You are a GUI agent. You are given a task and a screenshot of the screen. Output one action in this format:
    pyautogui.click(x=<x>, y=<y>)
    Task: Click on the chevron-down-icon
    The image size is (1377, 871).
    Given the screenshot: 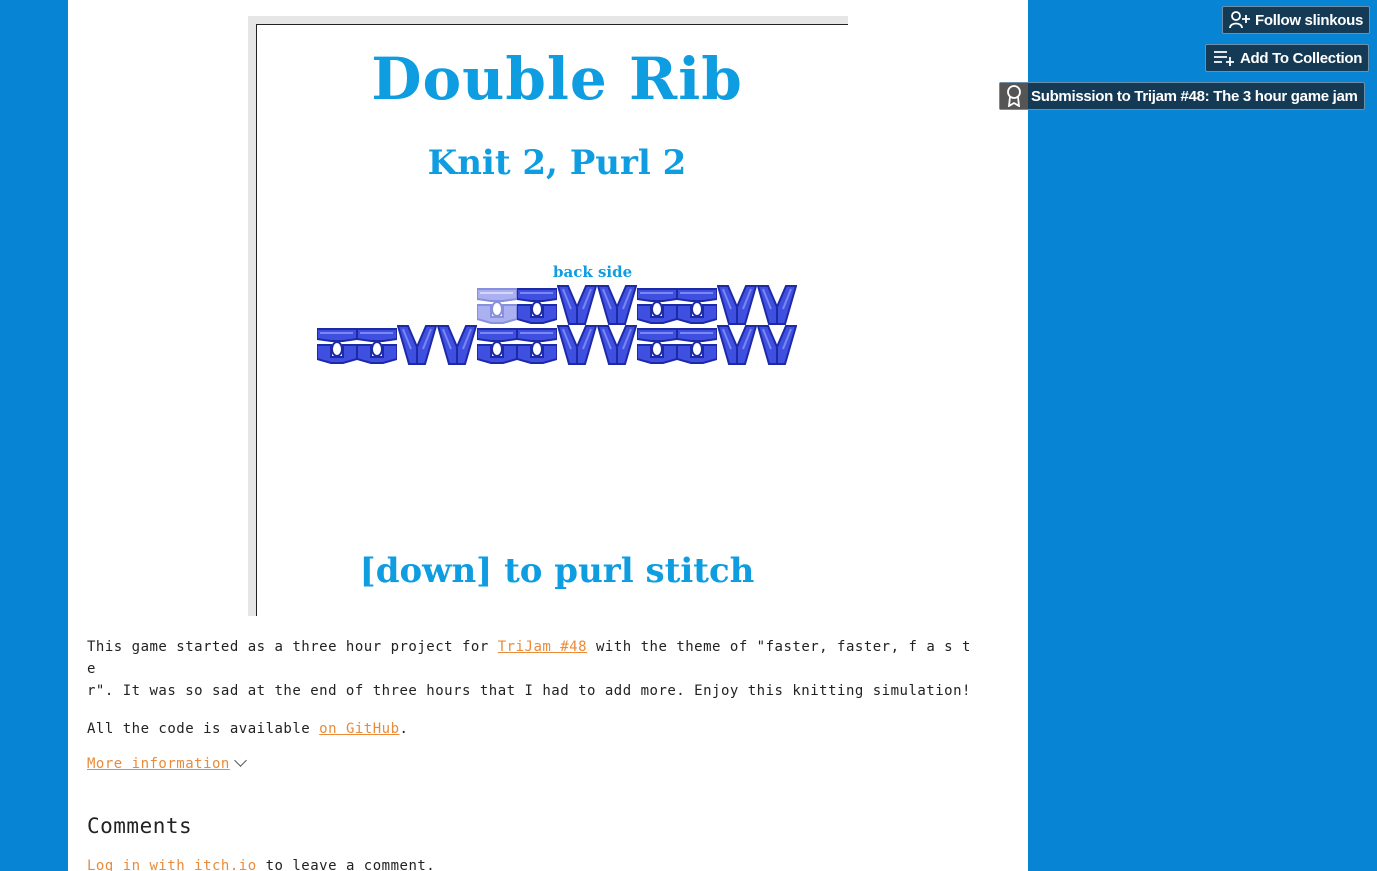 What is the action you would take?
    pyautogui.click(x=240, y=760)
    